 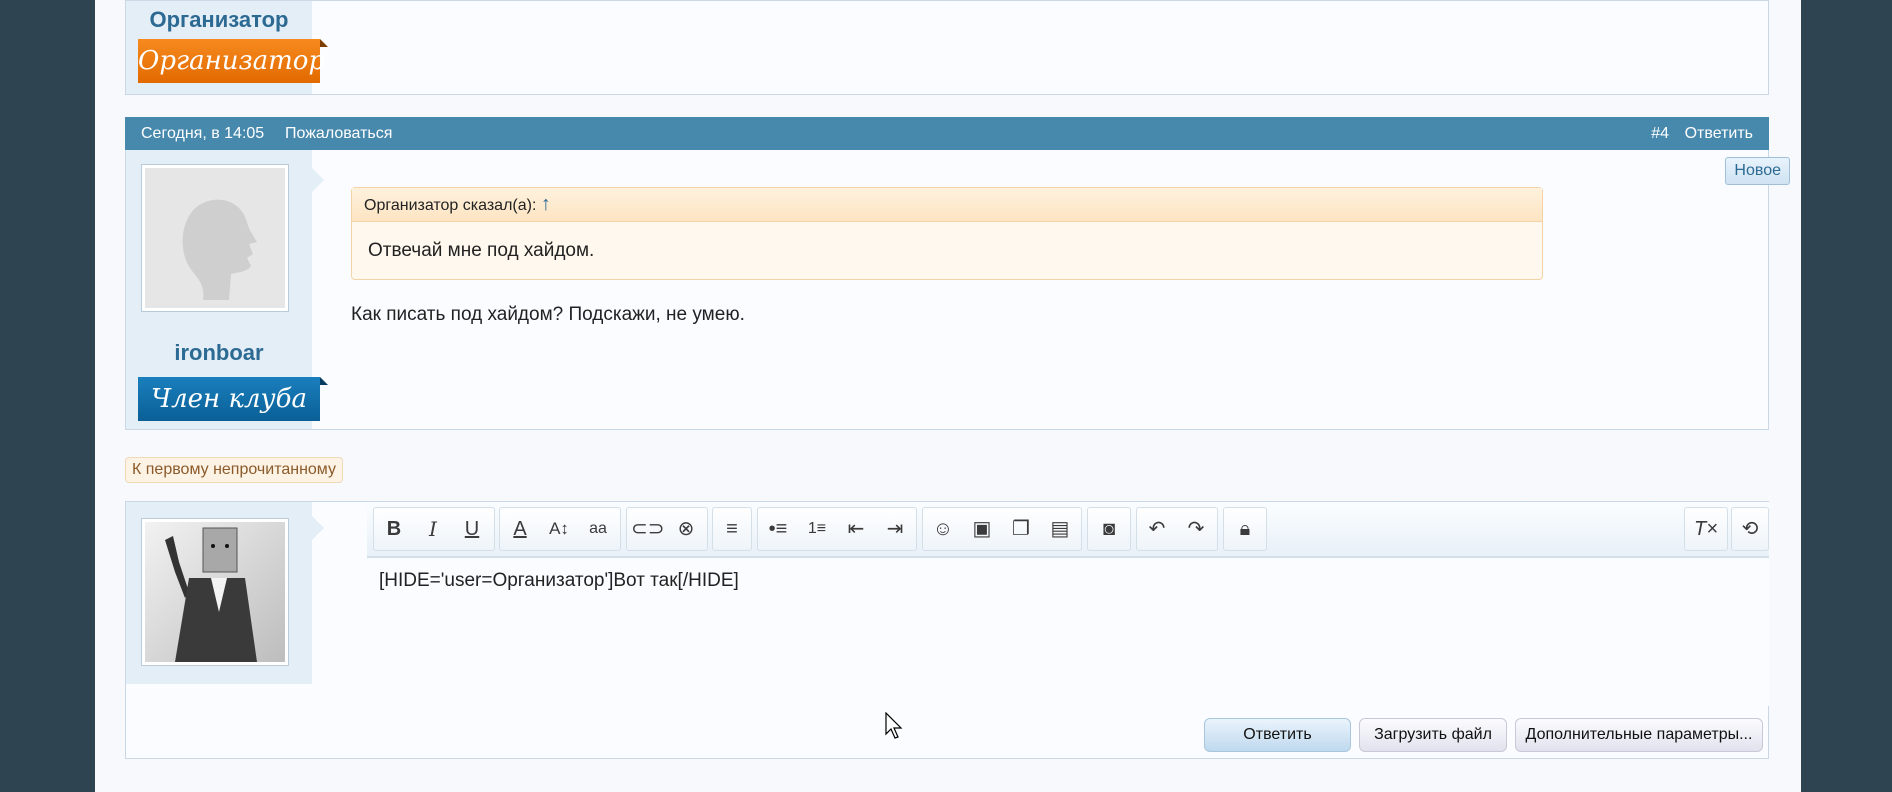 What do you see at coordinates (520, 529) in the screenshot?
I see `text-color-icon: A` at bounding box center [520, 529].